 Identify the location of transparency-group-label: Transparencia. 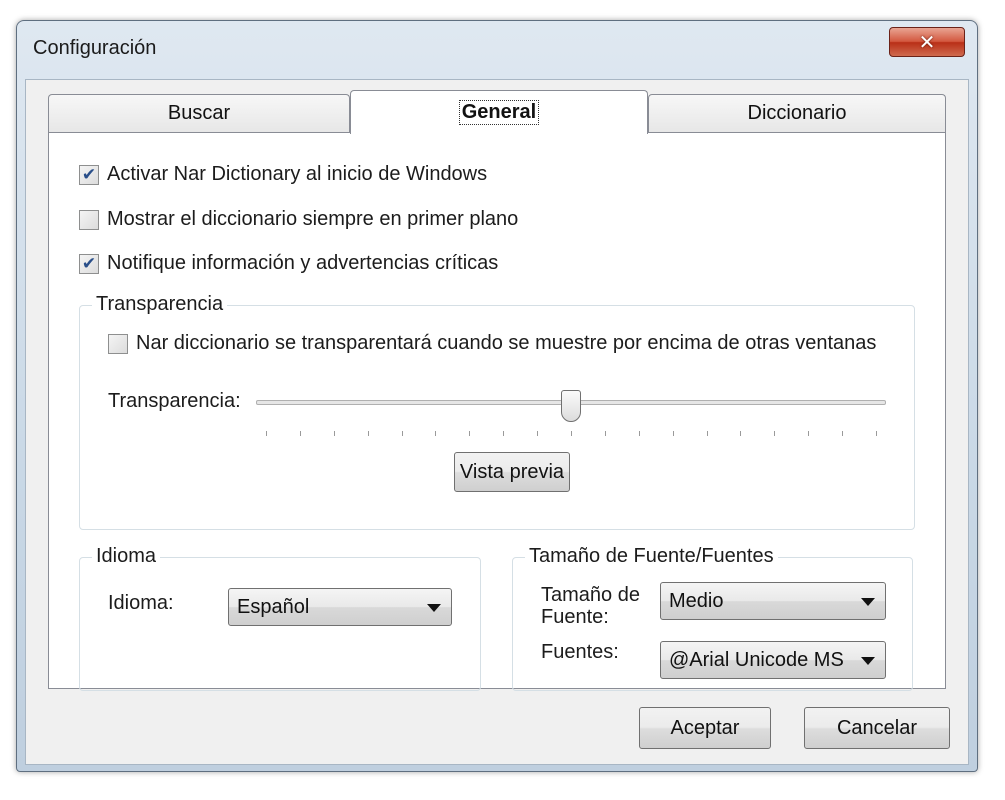
(160, 304).